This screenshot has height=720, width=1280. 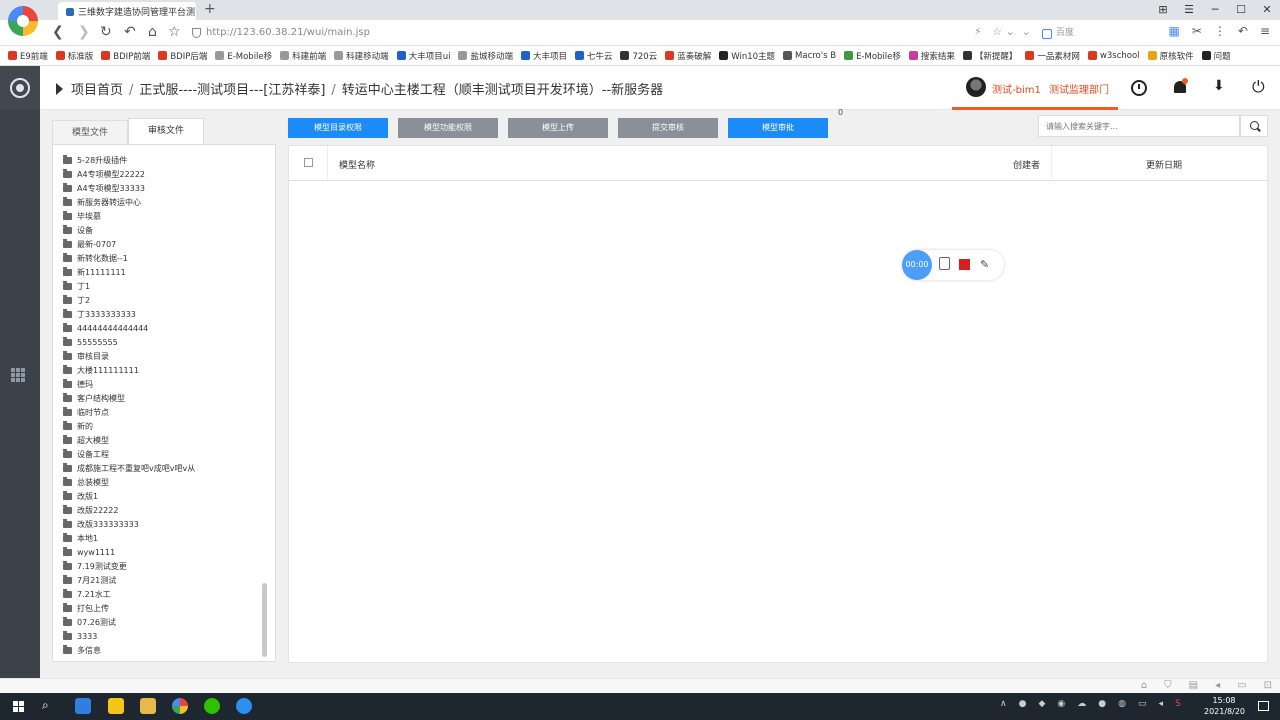 I want to click on bookmark-item: 一品素材网, so click(x=1052, y=56).